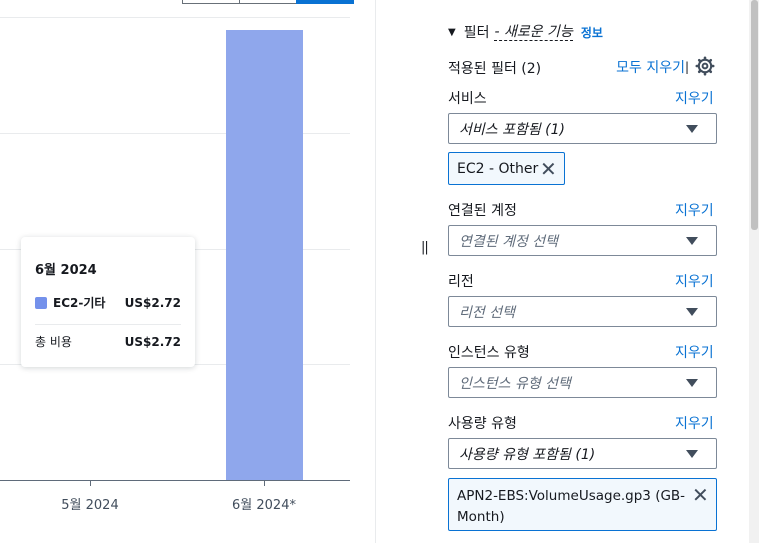  Describe the element at coordinates (152, 341) in the screenshot. I see `tooltip-total-value: US$2.72` at that location.